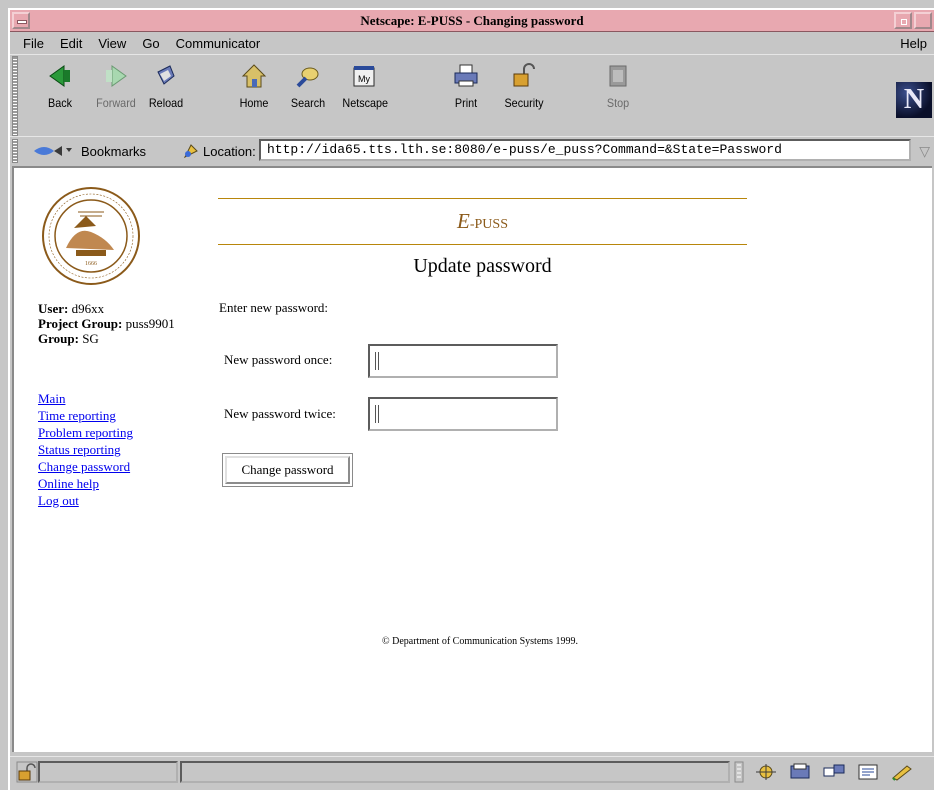  Describe the element at coordinates (466, 103) in the screenshot. I see `print-label: Print` at that location.